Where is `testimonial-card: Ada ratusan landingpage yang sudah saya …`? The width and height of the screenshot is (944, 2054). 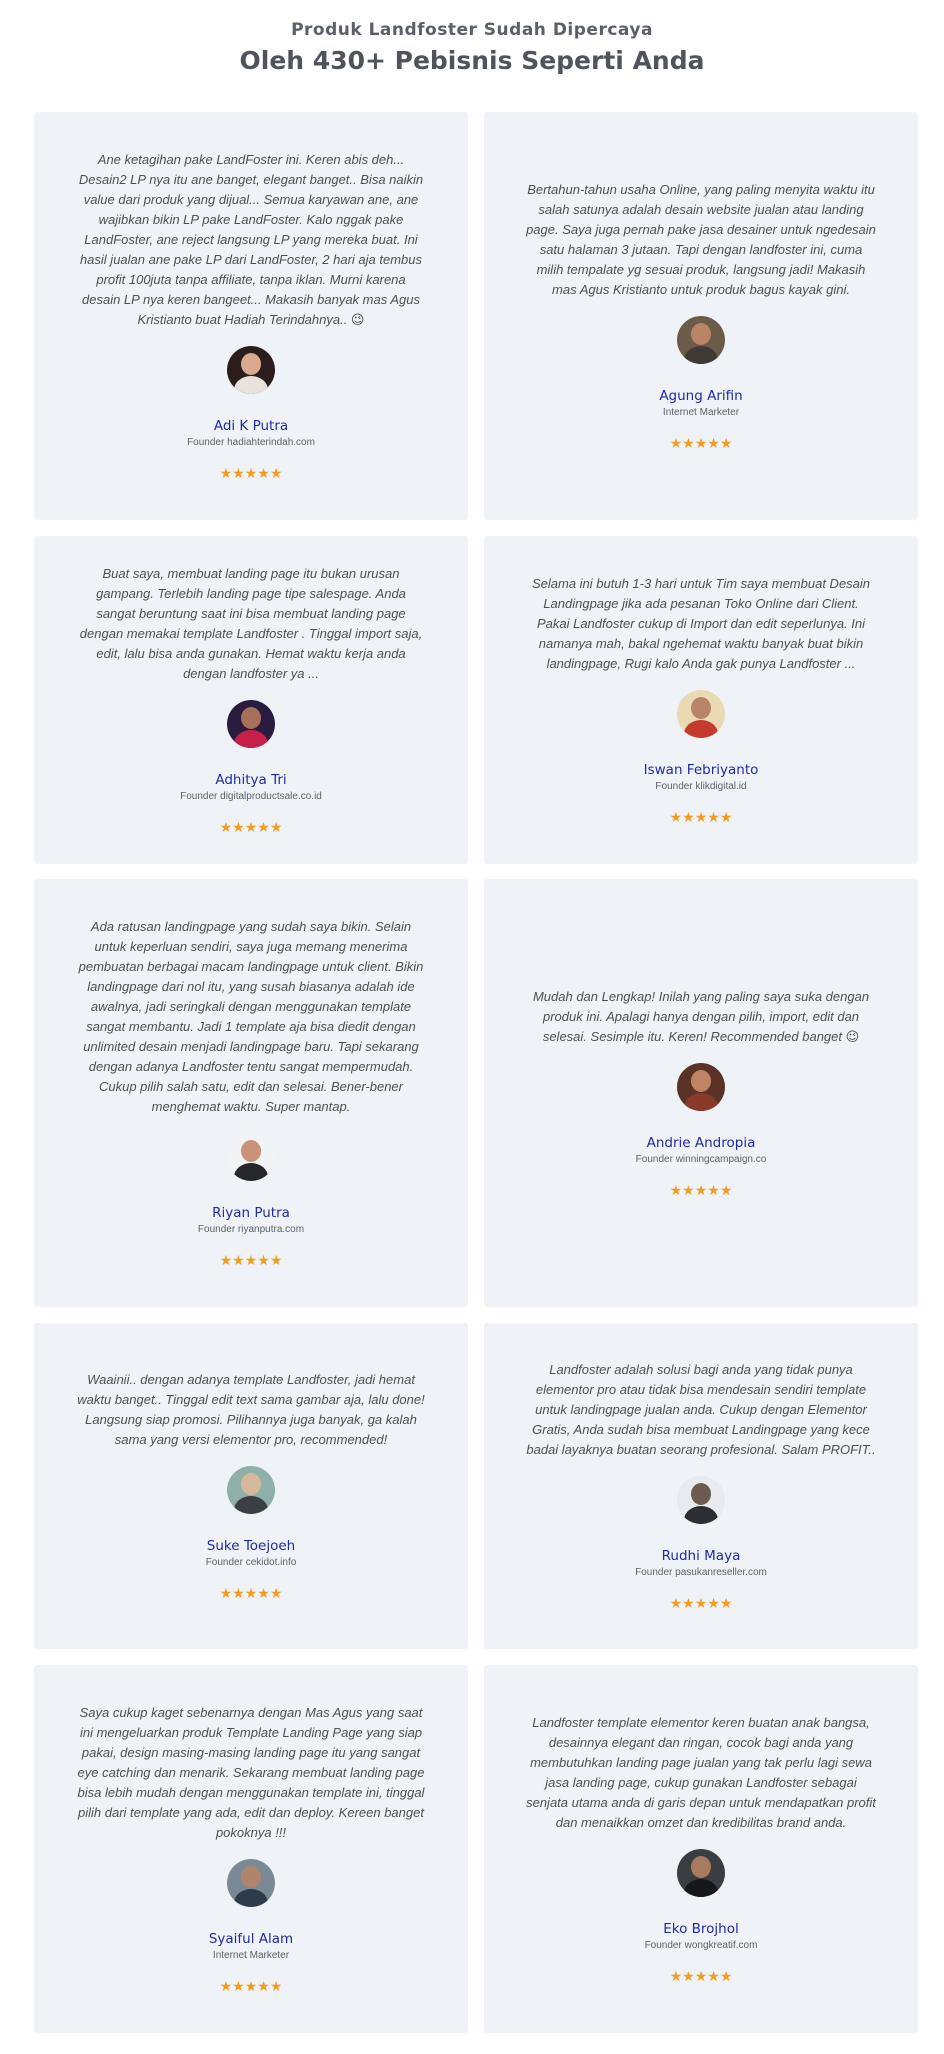
testimonial-card: Ada ratusan landingpage yang sudah saya … is located at coordinates (251, 1093).